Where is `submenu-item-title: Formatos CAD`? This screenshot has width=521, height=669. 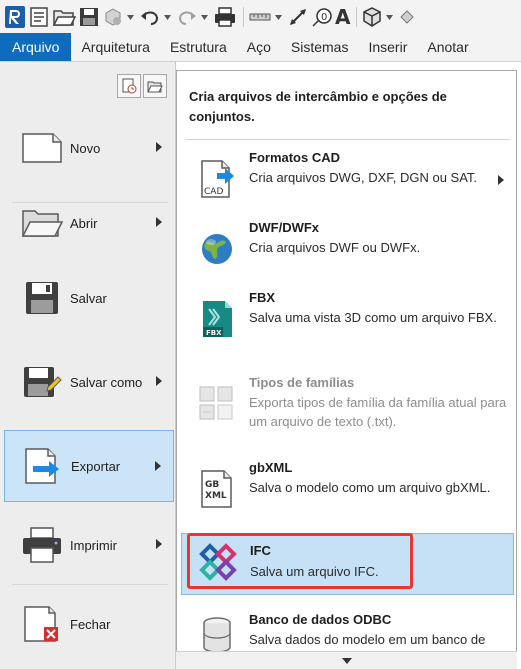 submenu-item-title: Formatos CAD is located at coordinates (295, 157).